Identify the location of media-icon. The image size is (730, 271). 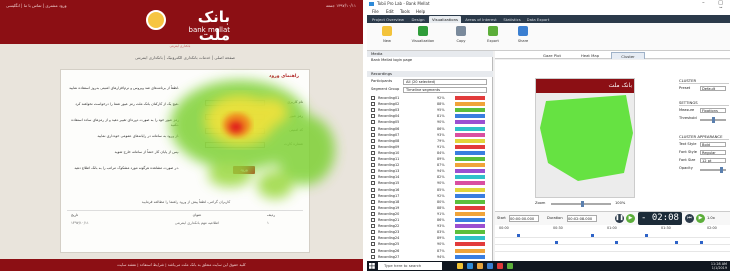
(500, 266).